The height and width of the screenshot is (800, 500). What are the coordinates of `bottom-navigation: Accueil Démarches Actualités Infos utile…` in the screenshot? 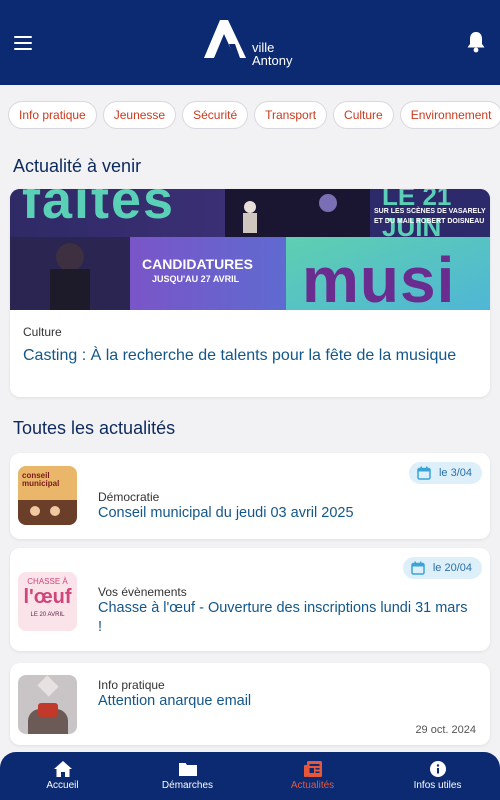 It's located at (250, 776).